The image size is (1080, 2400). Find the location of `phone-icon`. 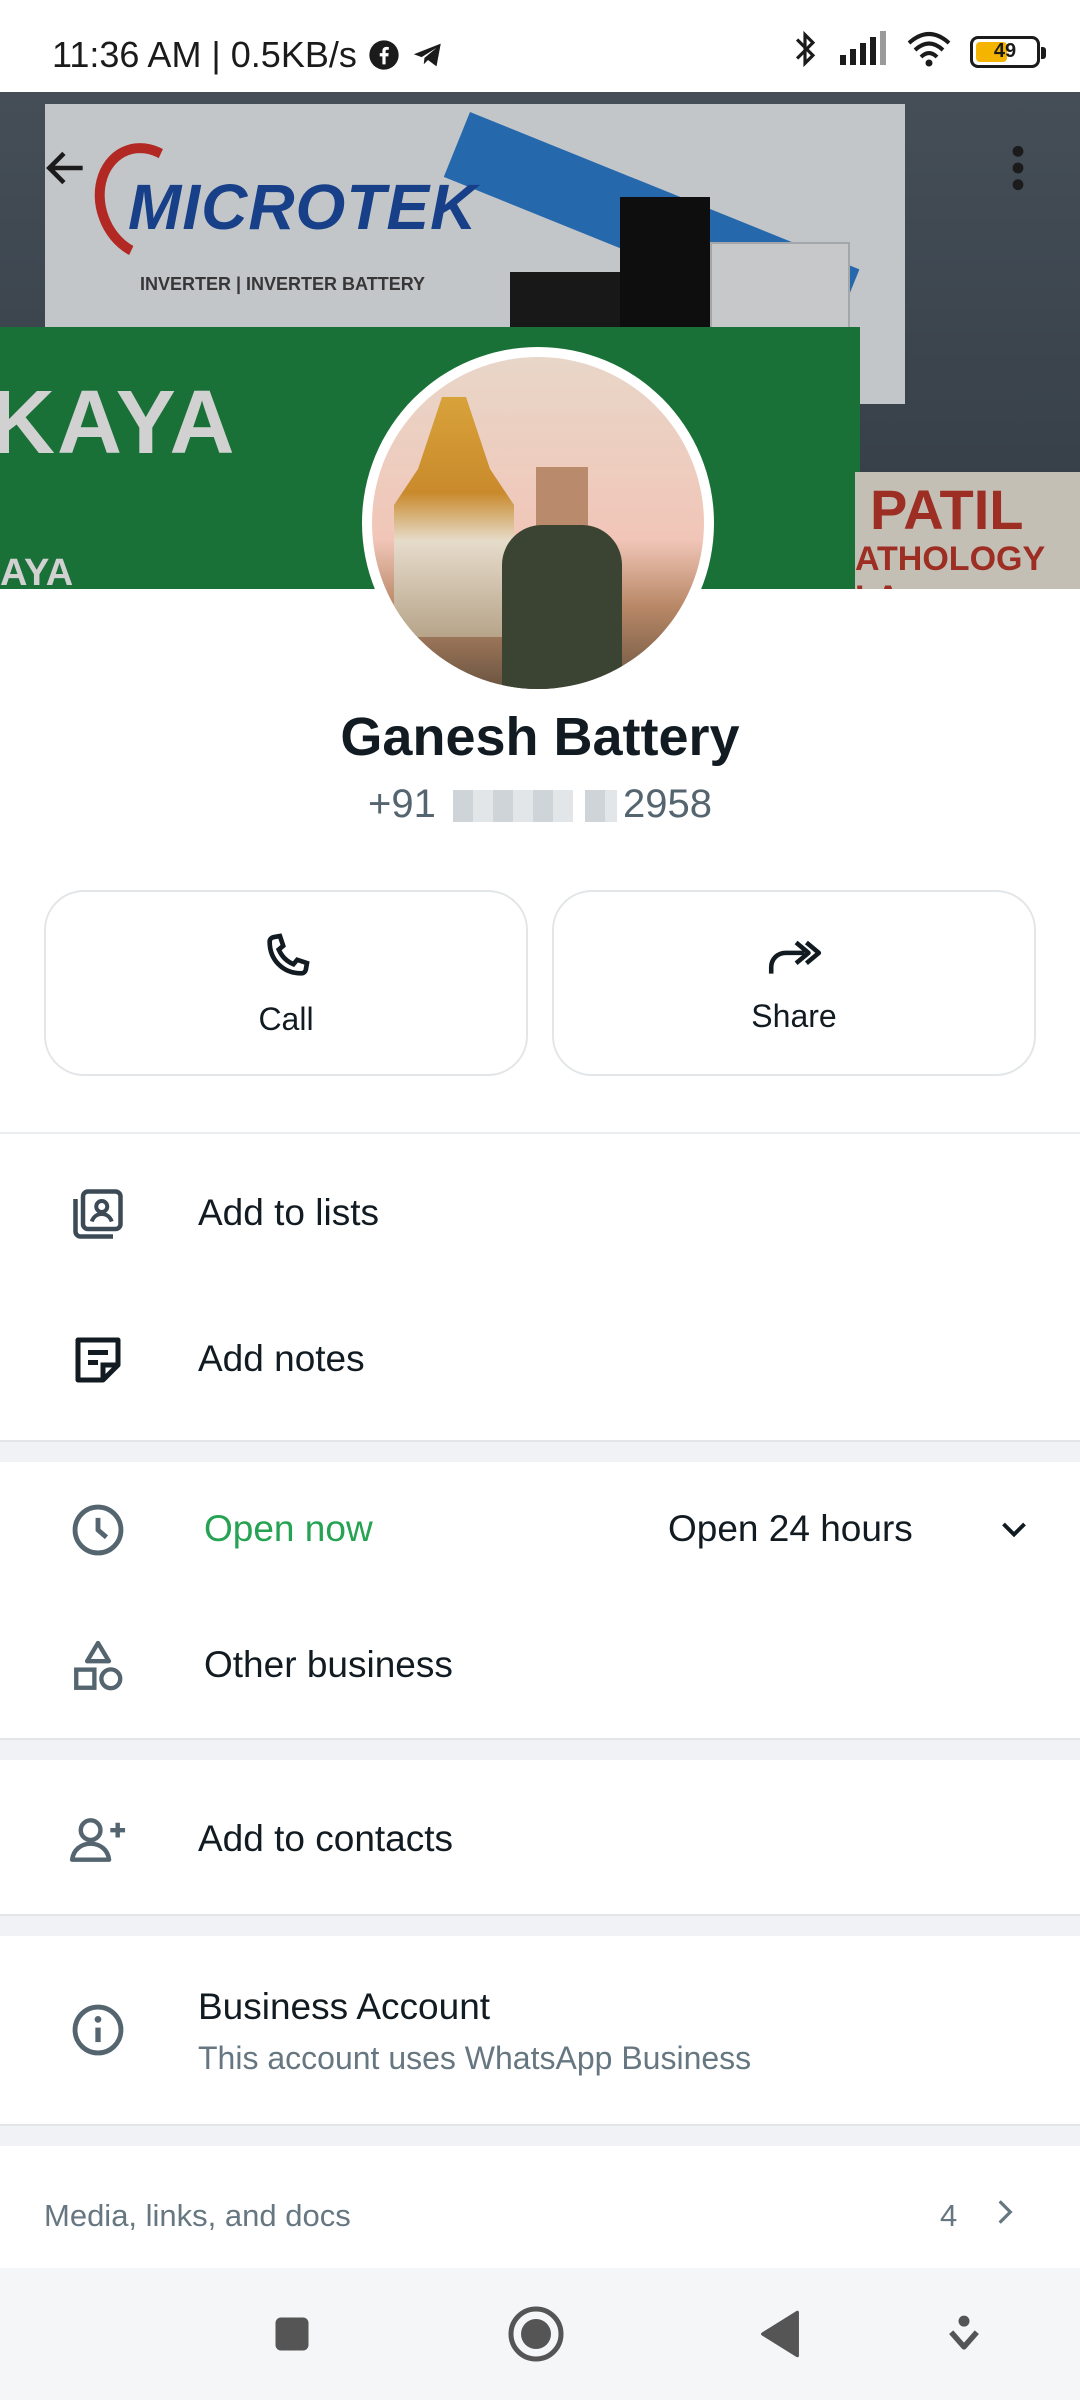

phone-icon is located at coordinates (288, 954).